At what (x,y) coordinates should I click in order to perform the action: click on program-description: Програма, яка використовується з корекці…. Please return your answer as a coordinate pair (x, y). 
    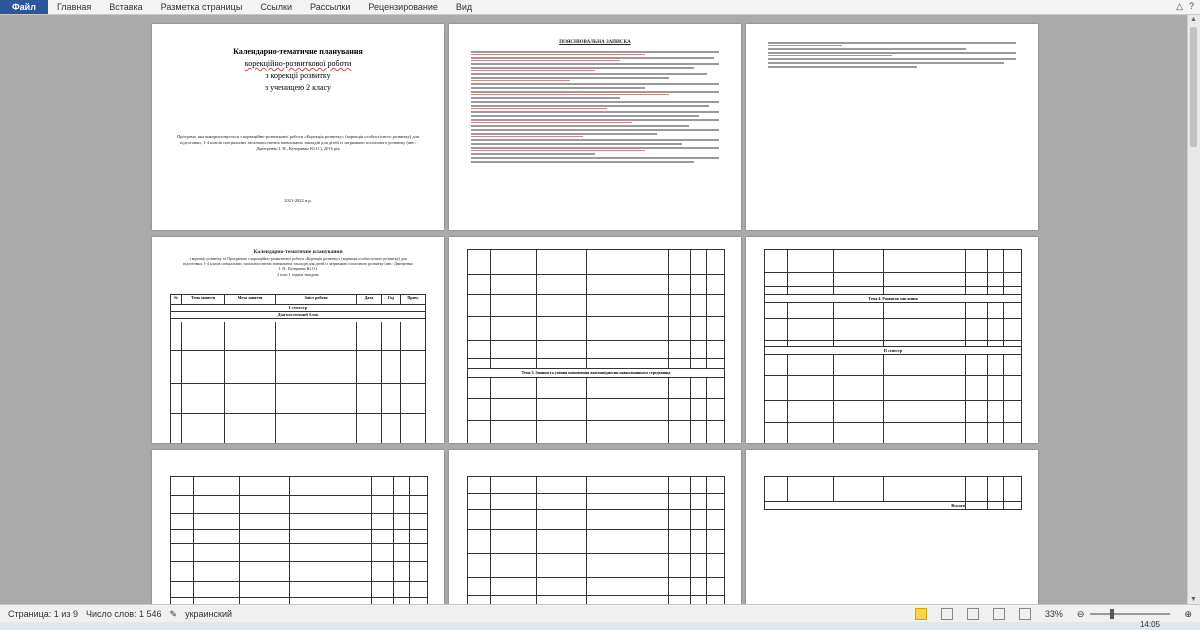
    Looking at the image, I should click on (298, 142).